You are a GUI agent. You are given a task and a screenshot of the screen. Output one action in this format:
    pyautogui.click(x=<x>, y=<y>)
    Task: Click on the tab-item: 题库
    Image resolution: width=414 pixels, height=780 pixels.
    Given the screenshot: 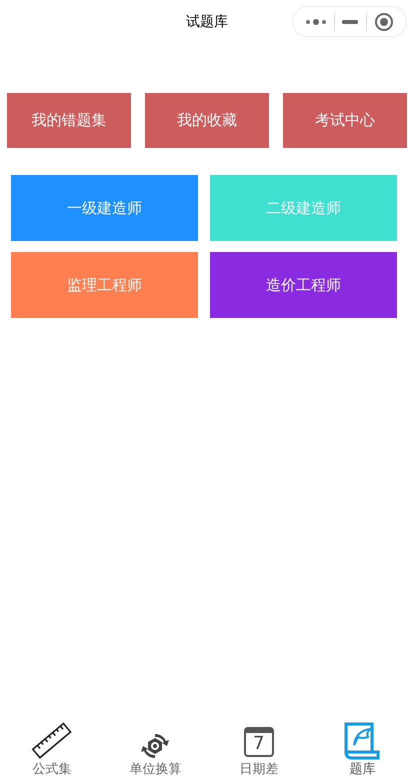 What is the action you would take?
    pyautogui.click(x=362, y=749)
    